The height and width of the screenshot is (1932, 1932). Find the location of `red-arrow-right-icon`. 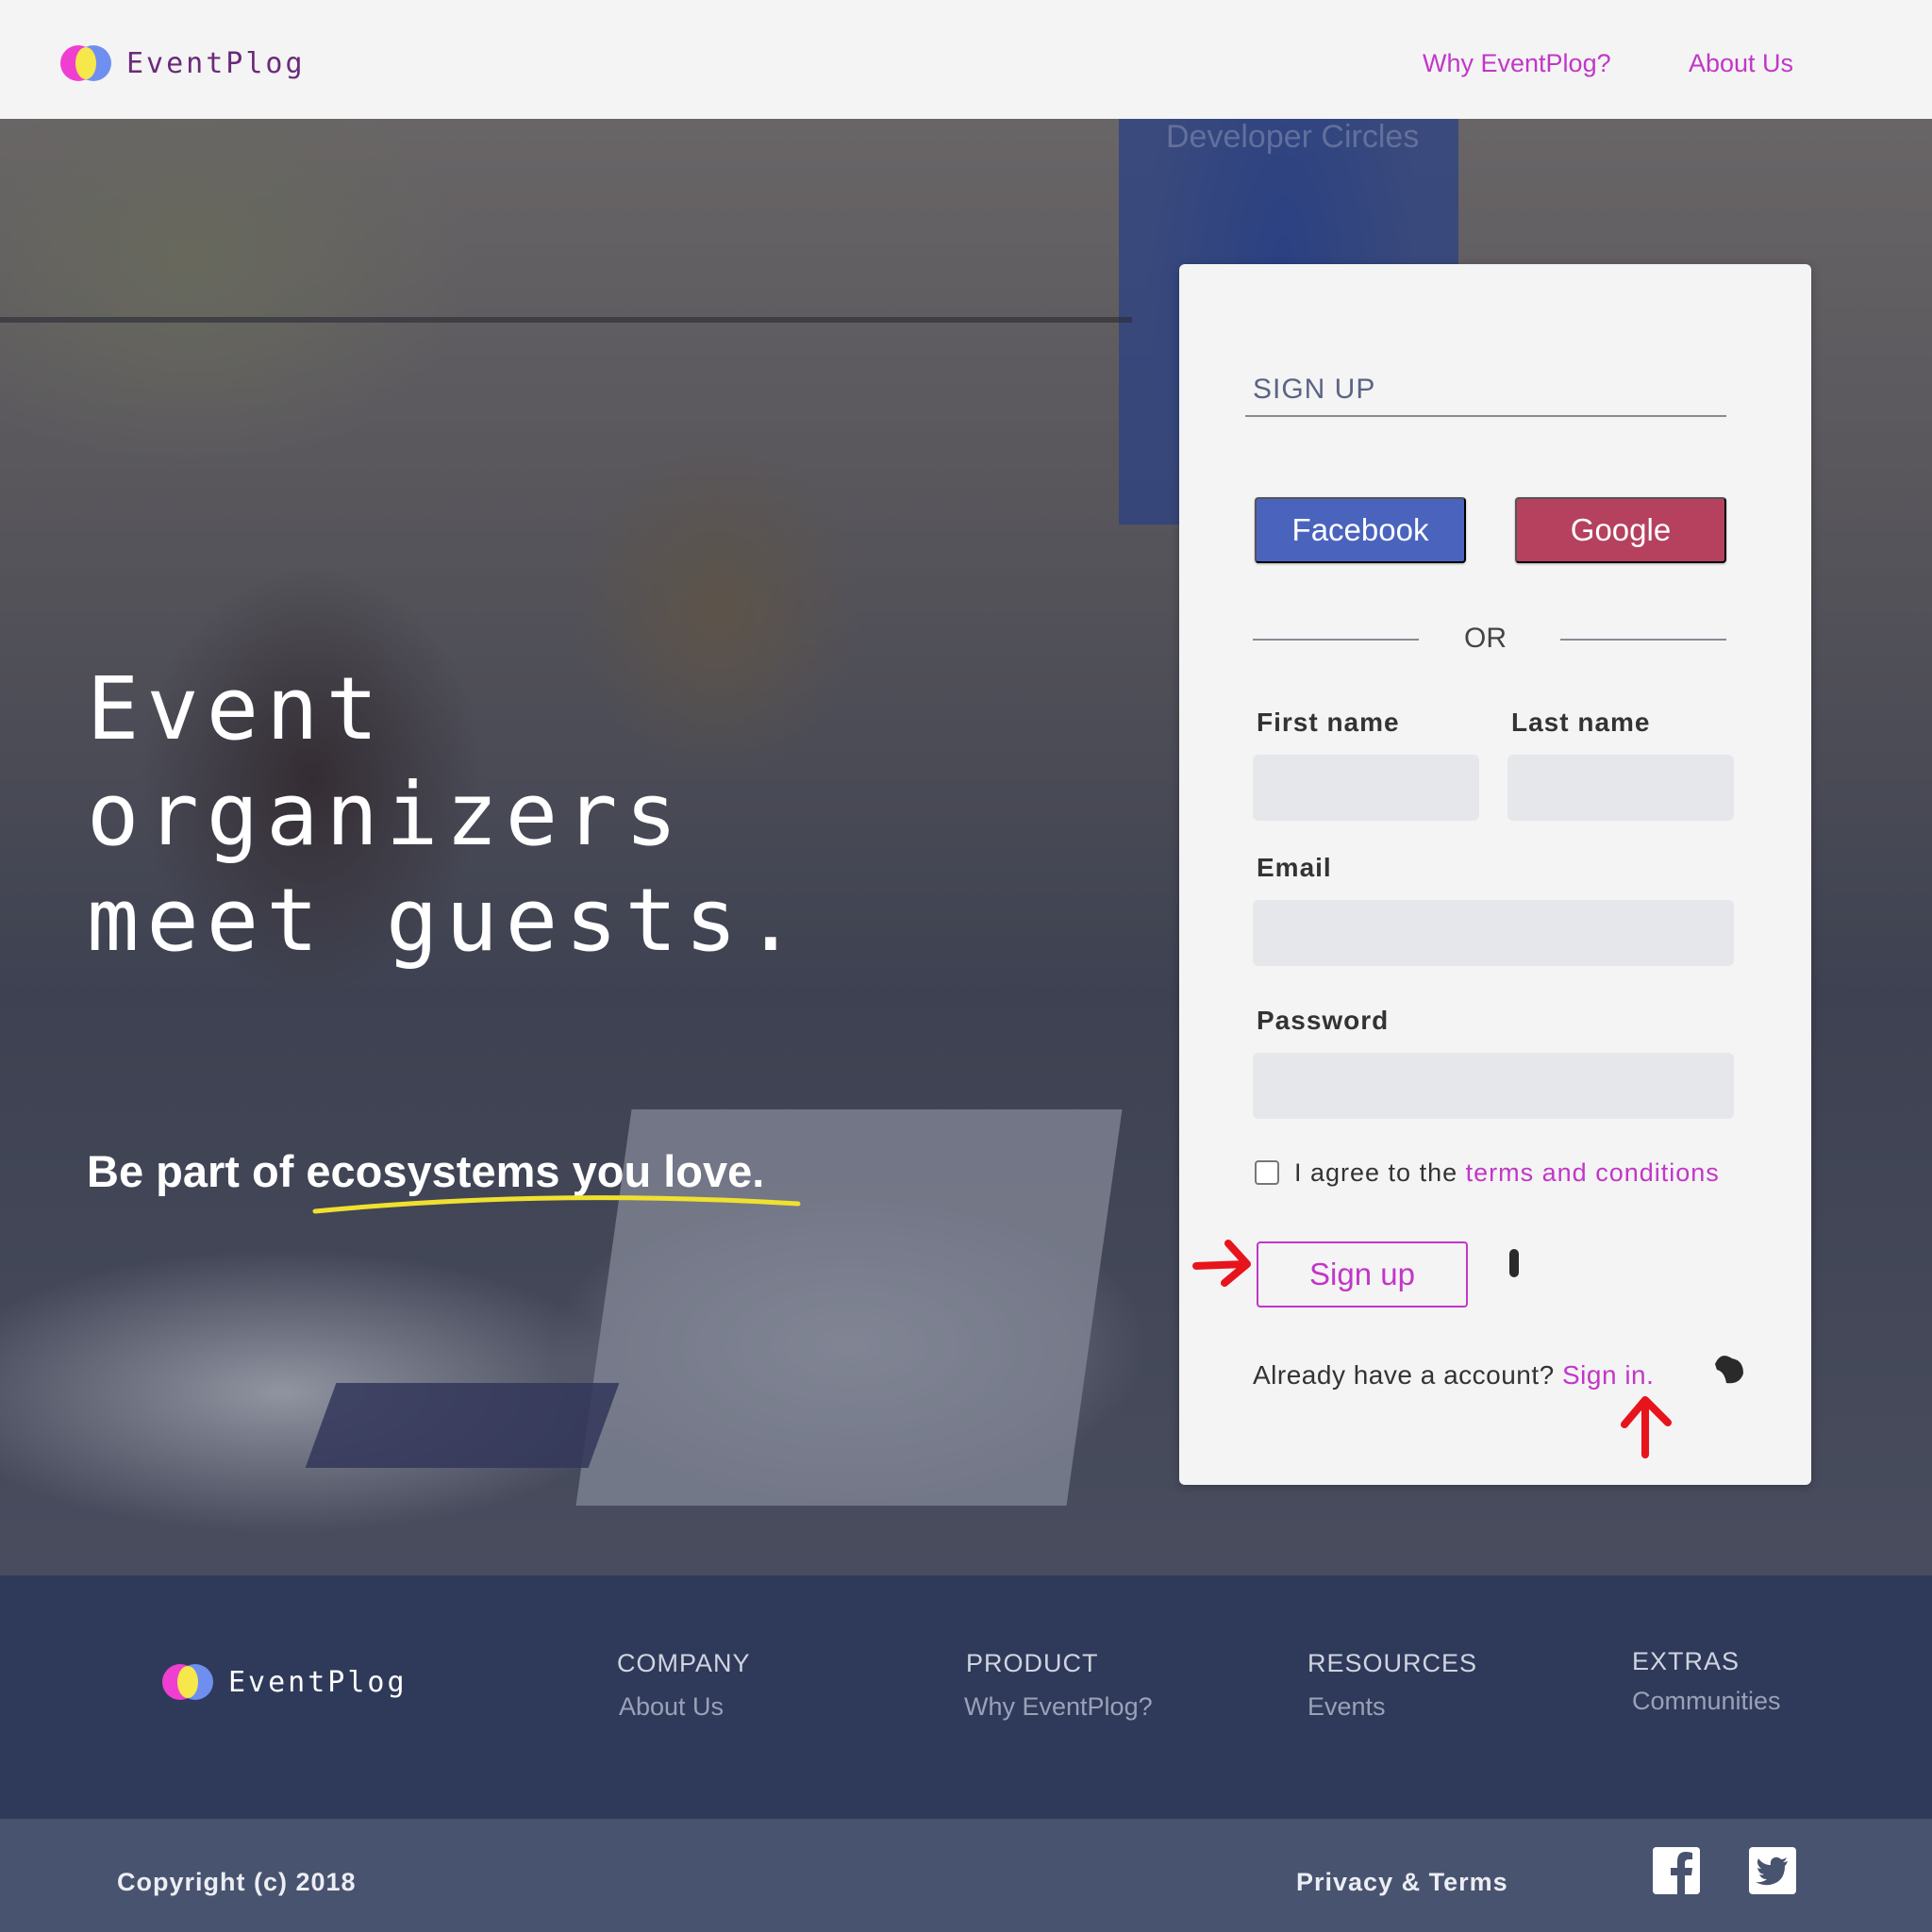

red-arrow-right-icon is located at coordinates (1221, 1263).